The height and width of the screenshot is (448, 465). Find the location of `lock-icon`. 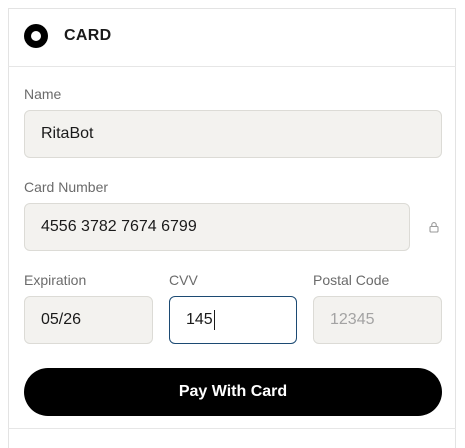

lock-icon is located at coordinates (434, 227).